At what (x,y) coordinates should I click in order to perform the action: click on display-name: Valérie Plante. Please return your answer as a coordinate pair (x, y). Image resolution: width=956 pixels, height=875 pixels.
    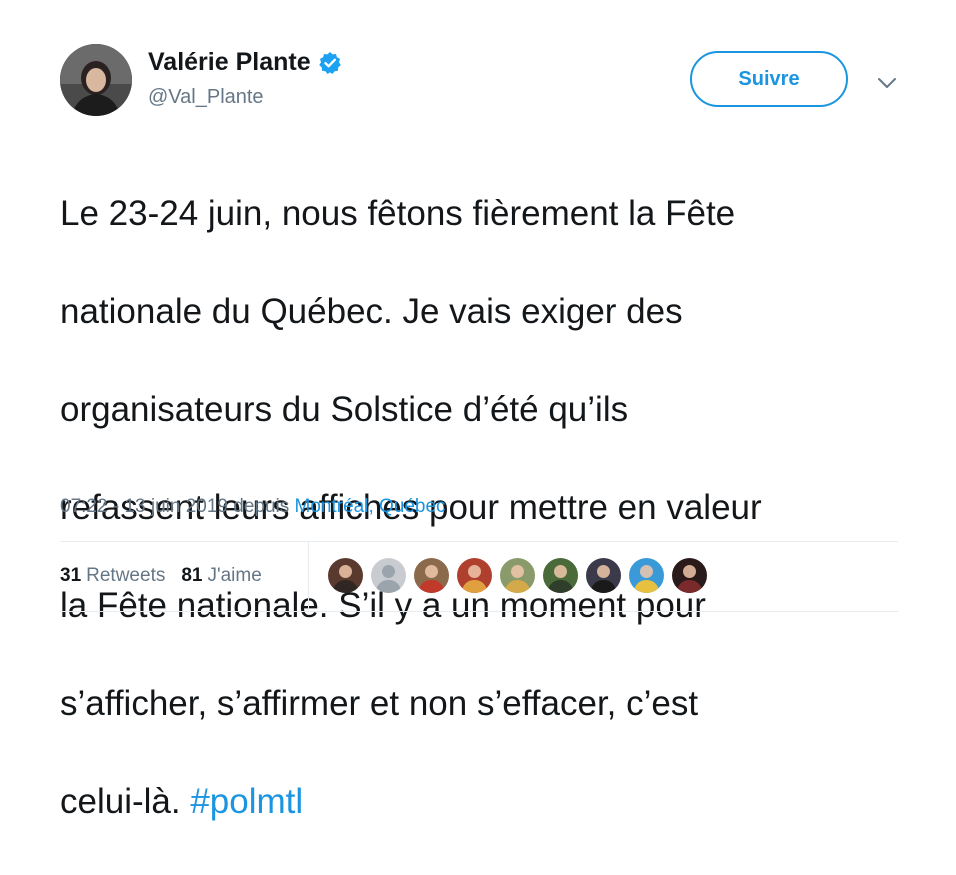
    Looking at the image, I should click on (229, 62).